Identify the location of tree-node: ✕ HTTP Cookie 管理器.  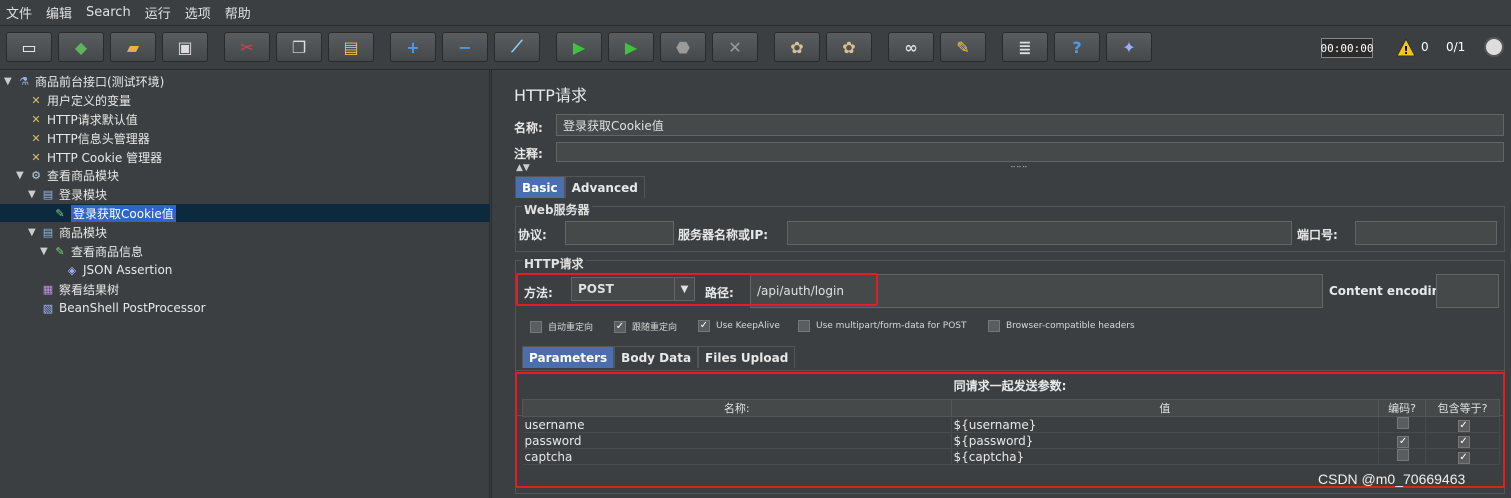
(89, 157).